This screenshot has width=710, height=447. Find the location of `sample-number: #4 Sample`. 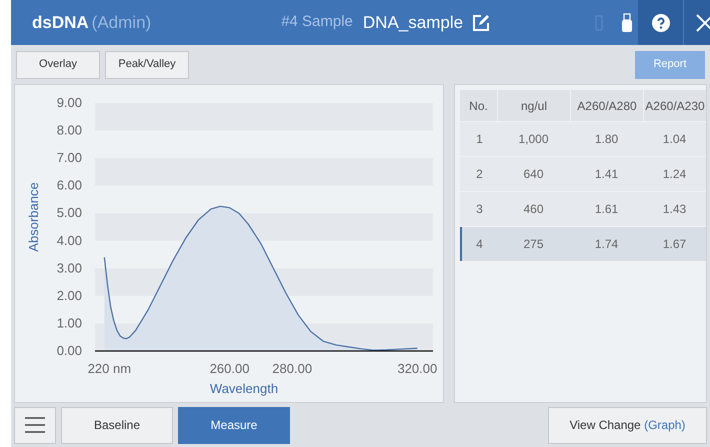

sample-number: #4 Sample is located at coordinates (317, 22).